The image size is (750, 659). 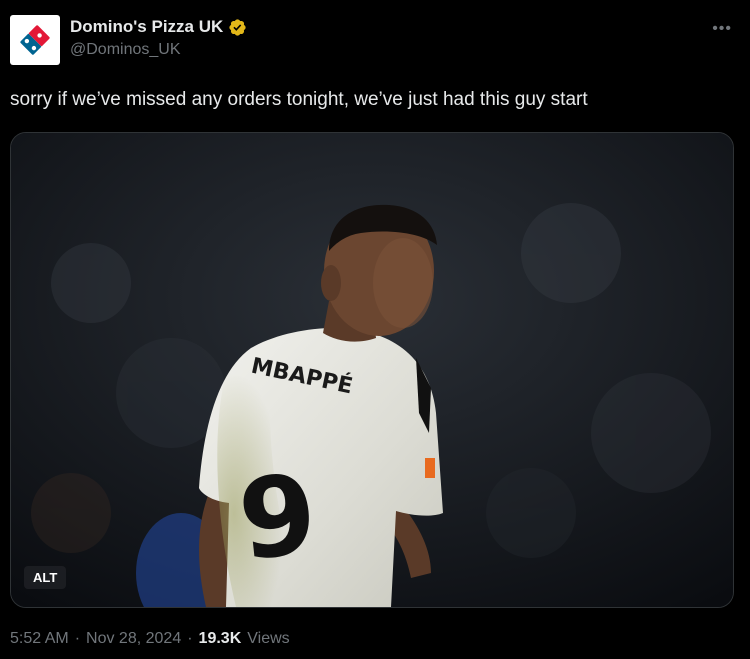 I want to click on more-icon: •••, so click(x=722, y=29).